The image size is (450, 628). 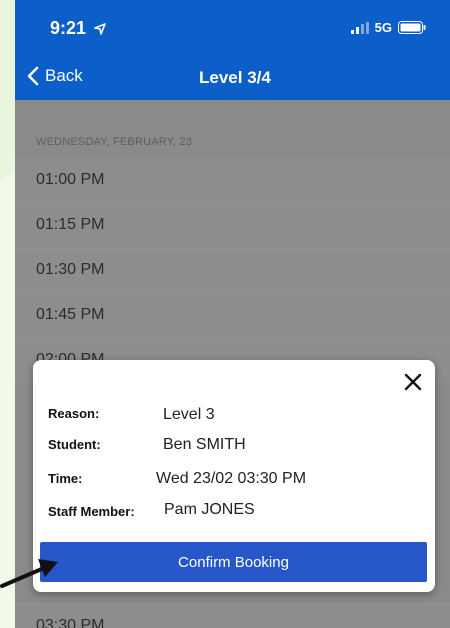 I want to click on time-slot-row: 01:00 PM, so click(x=232, y=180).